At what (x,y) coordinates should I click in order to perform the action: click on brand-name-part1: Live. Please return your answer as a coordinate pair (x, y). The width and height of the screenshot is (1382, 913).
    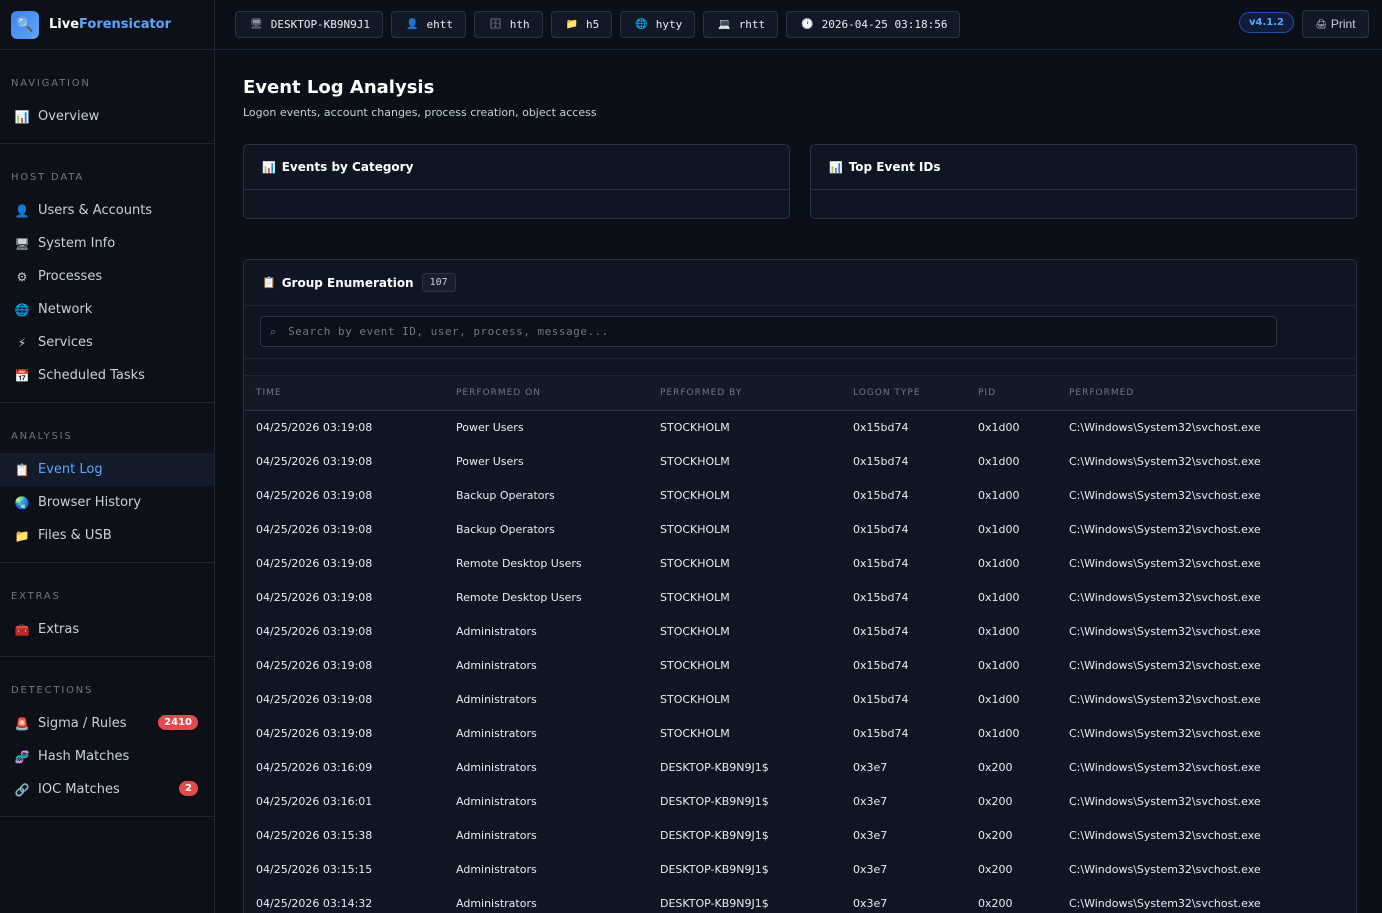
    Looking at the image, I should click on (64, 24).